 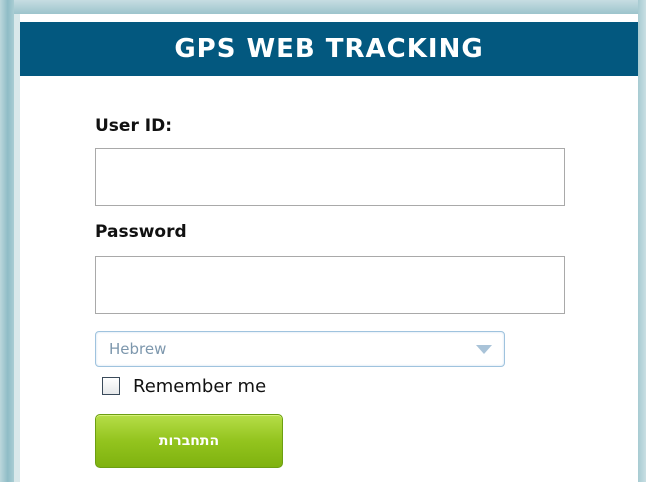 I want to click on page-title: GPS WEB TRACKING, so click(x=329, y=49).